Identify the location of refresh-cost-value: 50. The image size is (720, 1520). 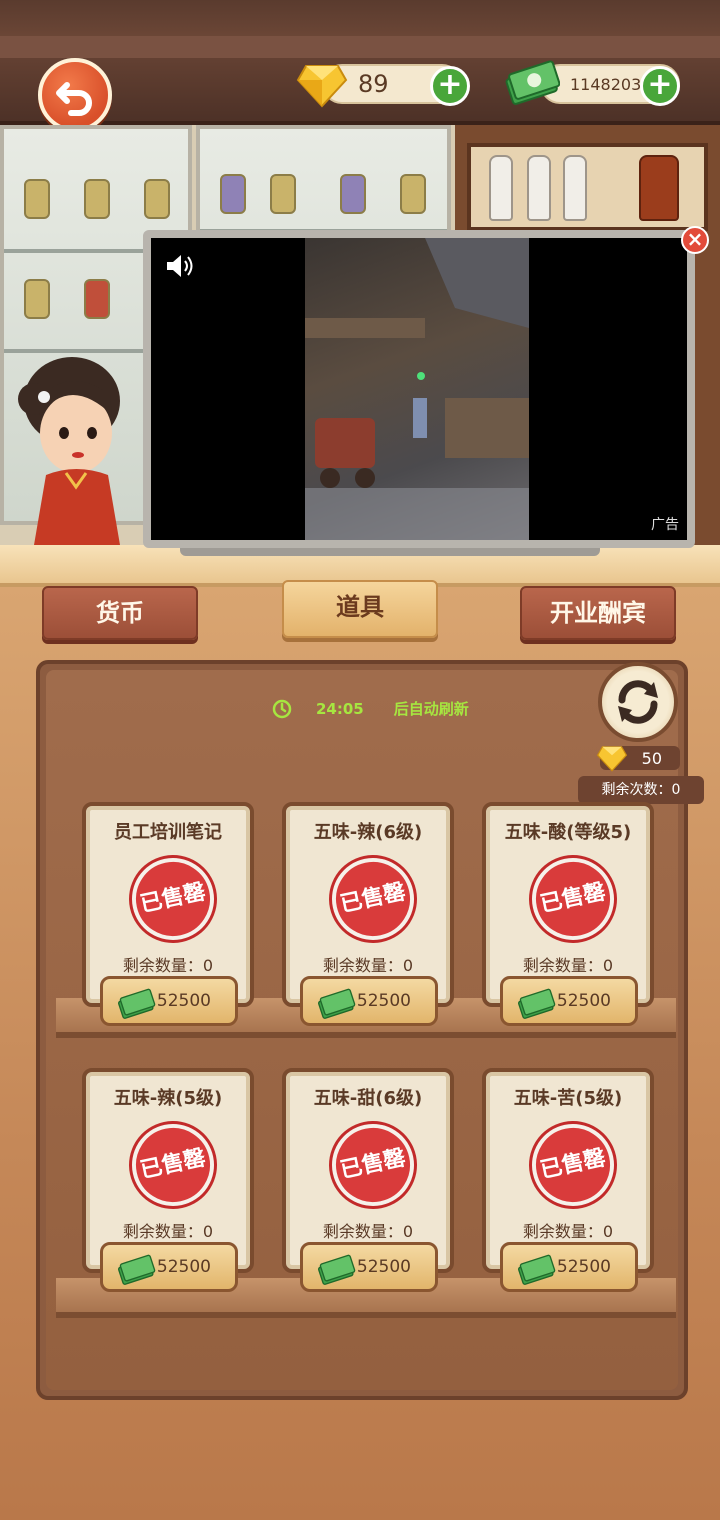
(651, 758).